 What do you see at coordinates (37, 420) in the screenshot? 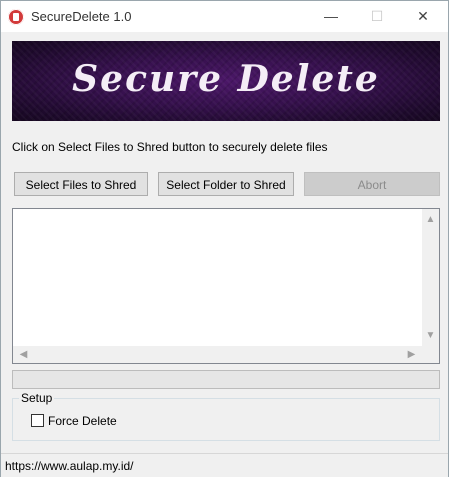
I see `force-delete-checkbox` at bounding box center [37, 420].